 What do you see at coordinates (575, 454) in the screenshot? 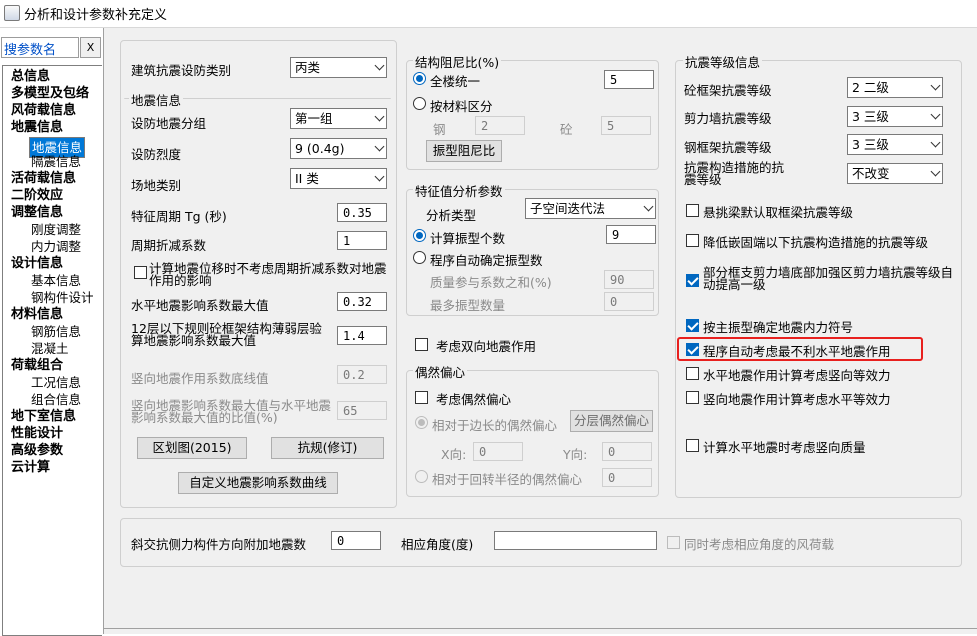
I see `y-ecc-label: Y向:` at bounding box center [575, 454].